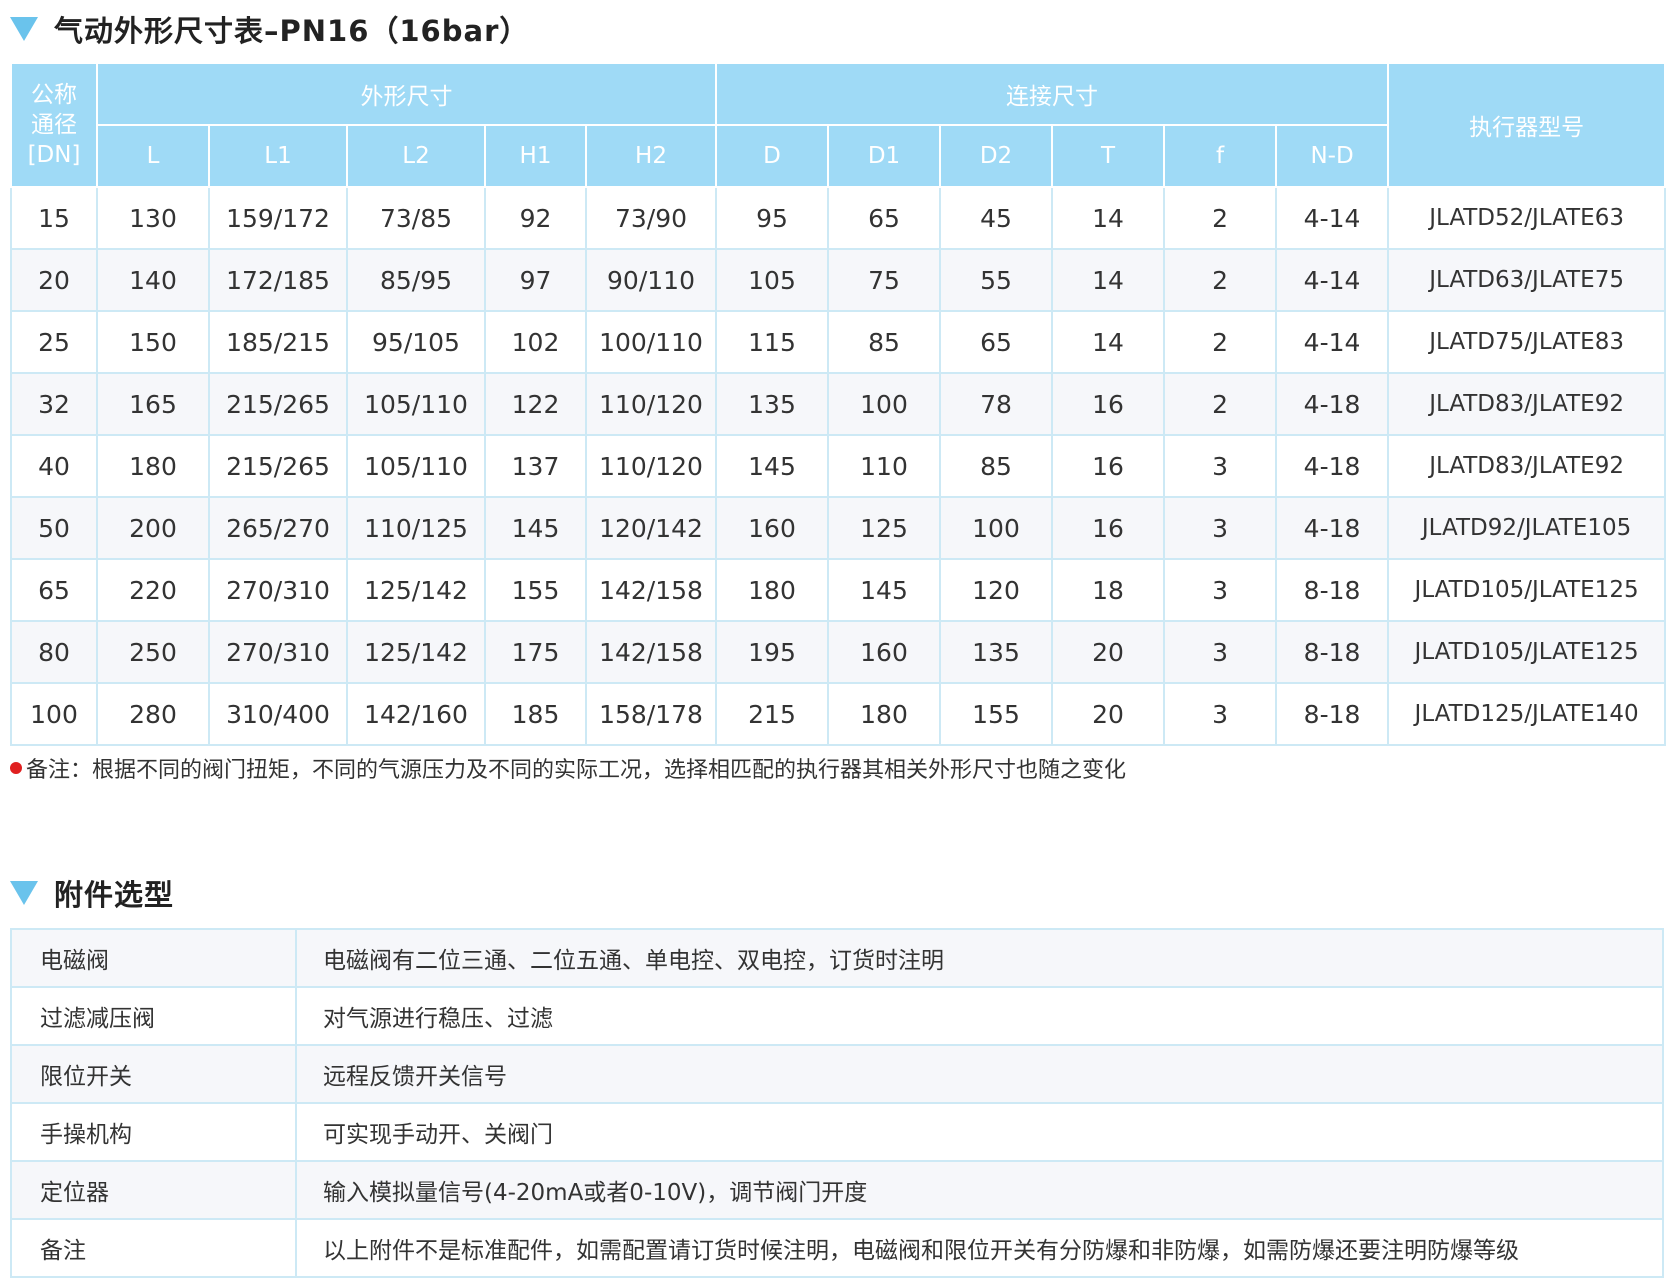 The image size is (1671, 1286). Describe the element at coordinates (996, 590) in the screenshot. I see `table-cell: 120` at that location.